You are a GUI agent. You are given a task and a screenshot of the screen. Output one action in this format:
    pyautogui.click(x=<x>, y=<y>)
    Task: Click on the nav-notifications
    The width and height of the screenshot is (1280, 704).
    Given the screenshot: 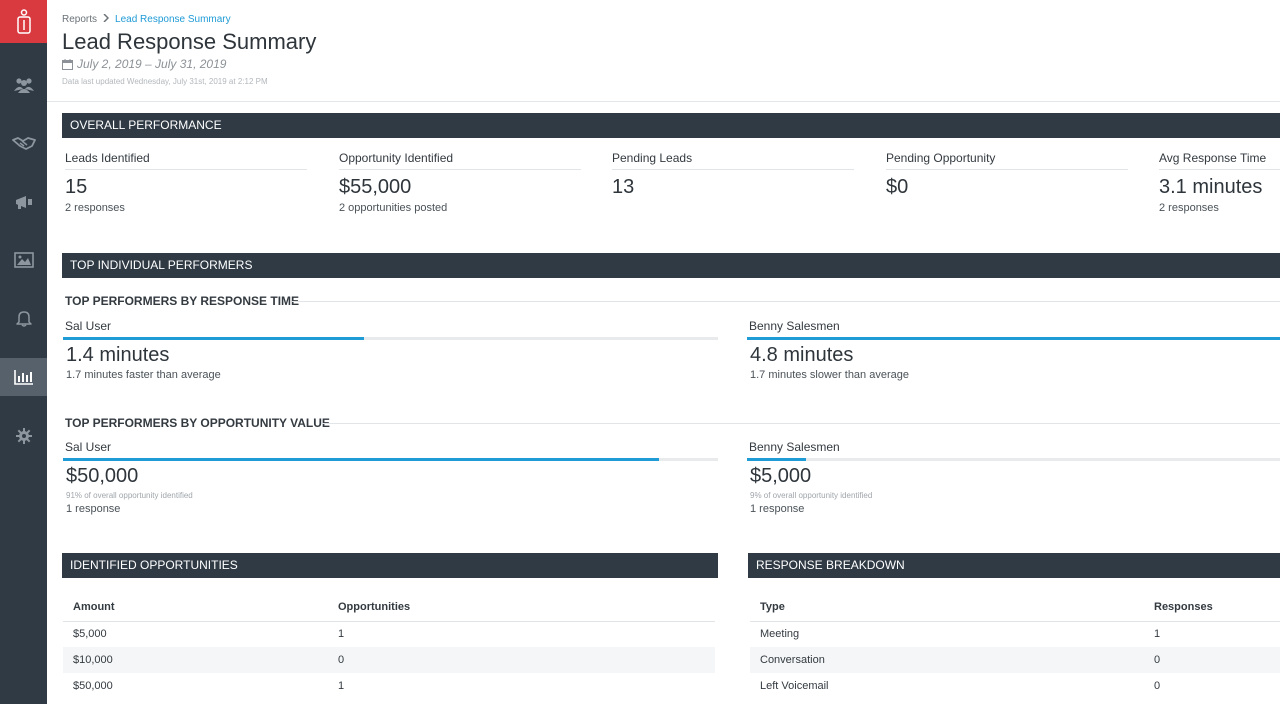 What is the action you would take?
    pyautogui.click(x=23, y=318)
    